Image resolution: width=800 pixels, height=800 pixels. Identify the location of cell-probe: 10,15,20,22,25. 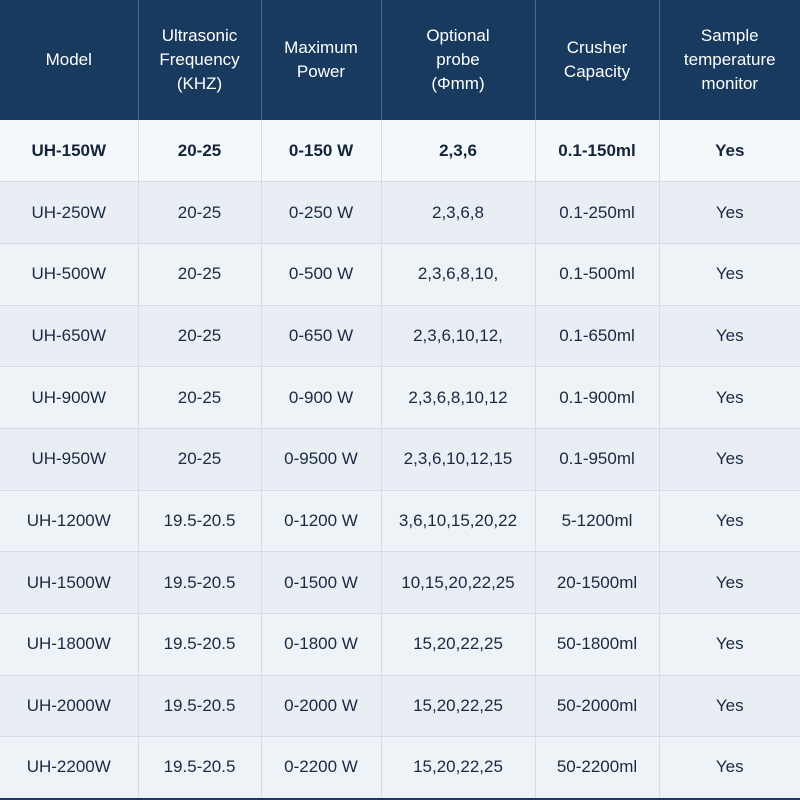
(458, 582).